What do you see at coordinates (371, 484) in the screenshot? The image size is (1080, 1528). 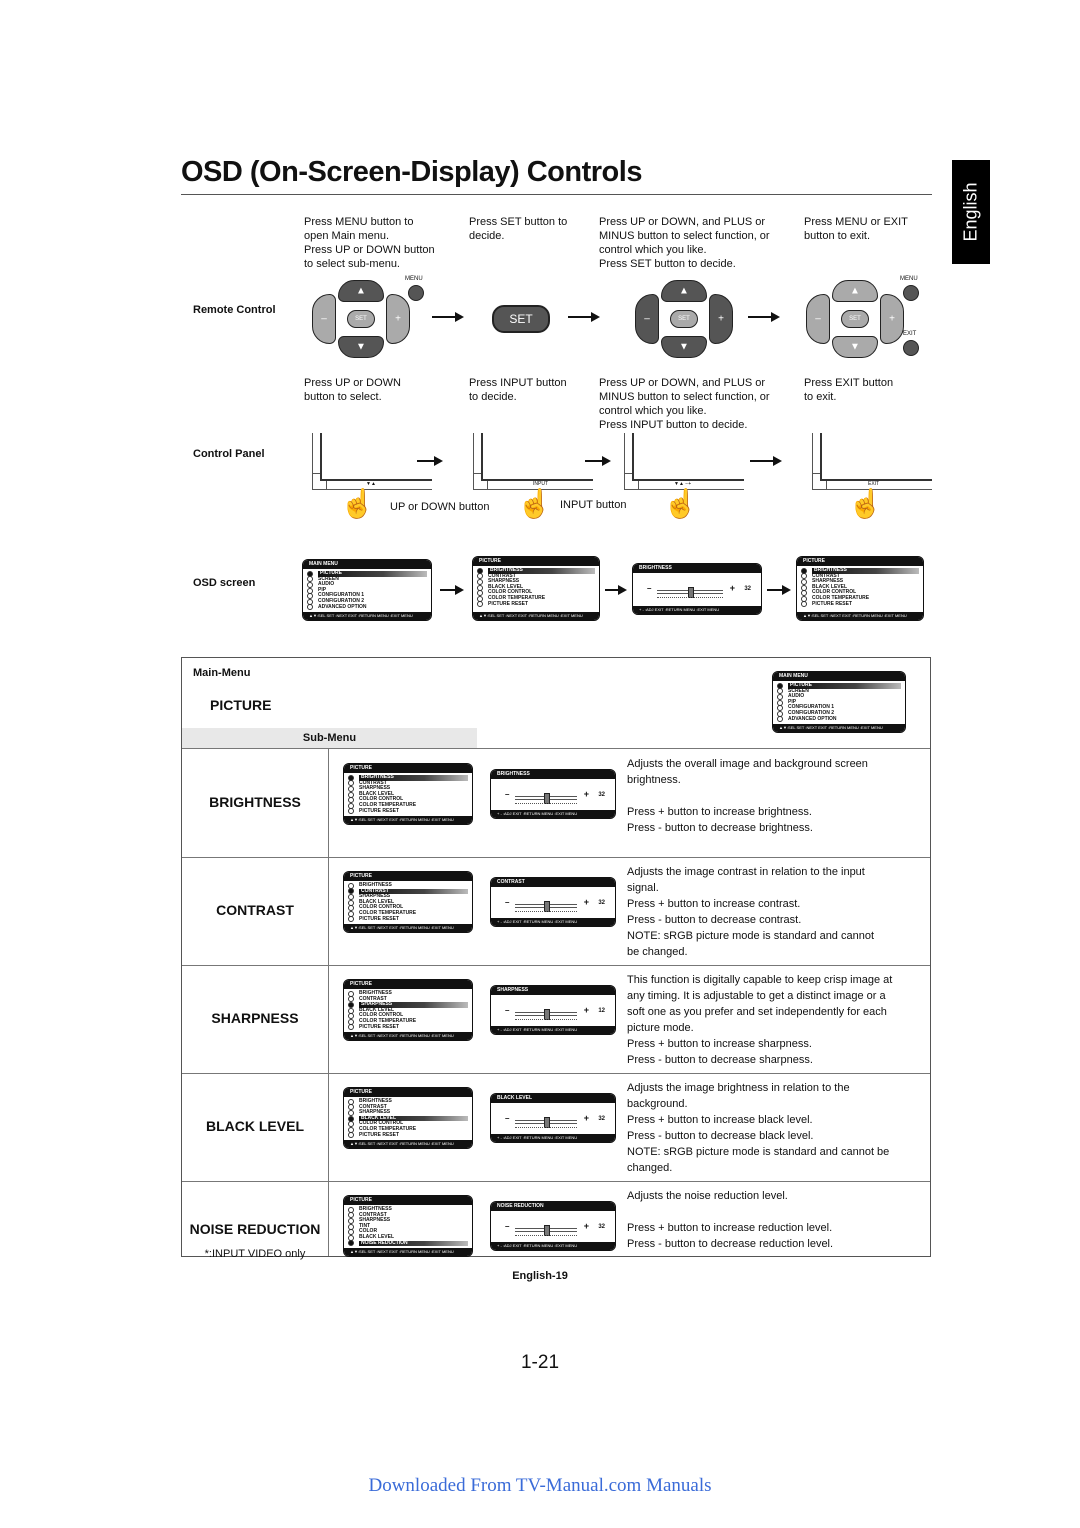 I see `panel-key-label: ▼▲` at bounding box center [371, 484].